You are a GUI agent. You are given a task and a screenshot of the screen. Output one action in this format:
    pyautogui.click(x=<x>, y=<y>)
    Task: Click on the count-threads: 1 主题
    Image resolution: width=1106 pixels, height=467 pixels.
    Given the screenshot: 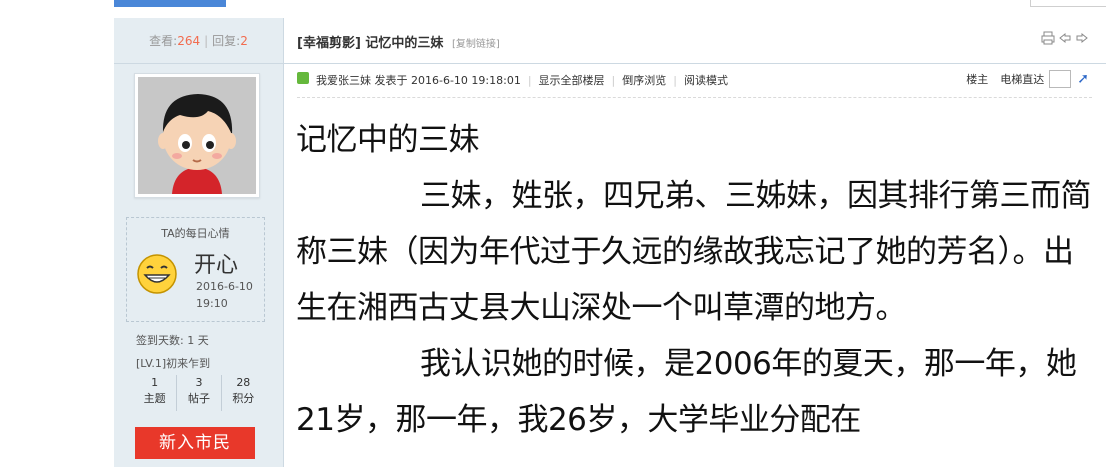 What is the action you would take?
    pyautogui.click(x=154, y=393)
    